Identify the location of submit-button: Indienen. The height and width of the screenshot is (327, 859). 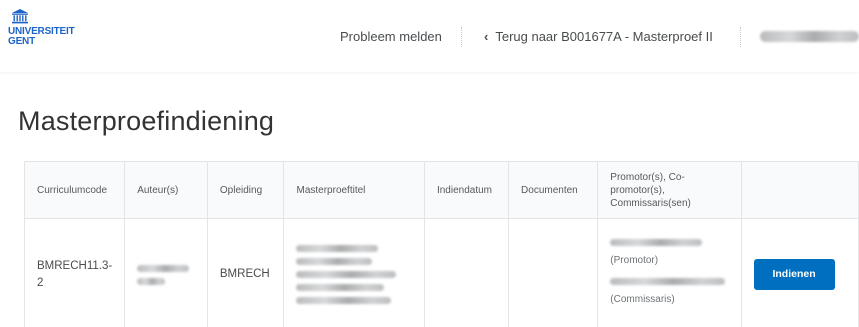
(794, 274).